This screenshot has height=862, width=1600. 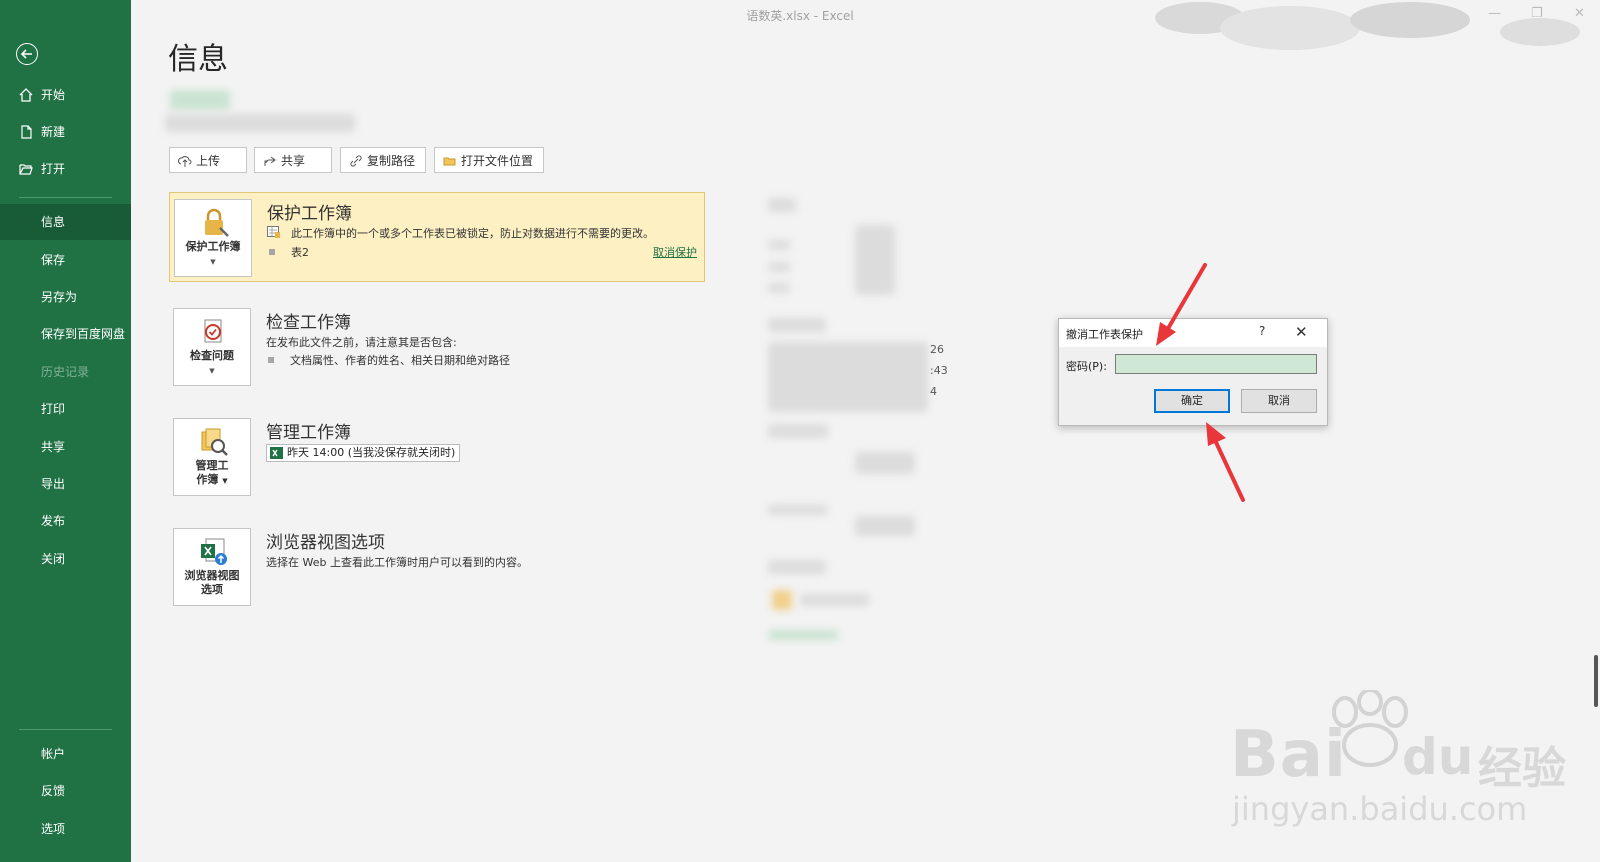 What do you see at coordinates (356, 161) in the screenshot?
I see `link-icon` at bounding box center [356, 161].